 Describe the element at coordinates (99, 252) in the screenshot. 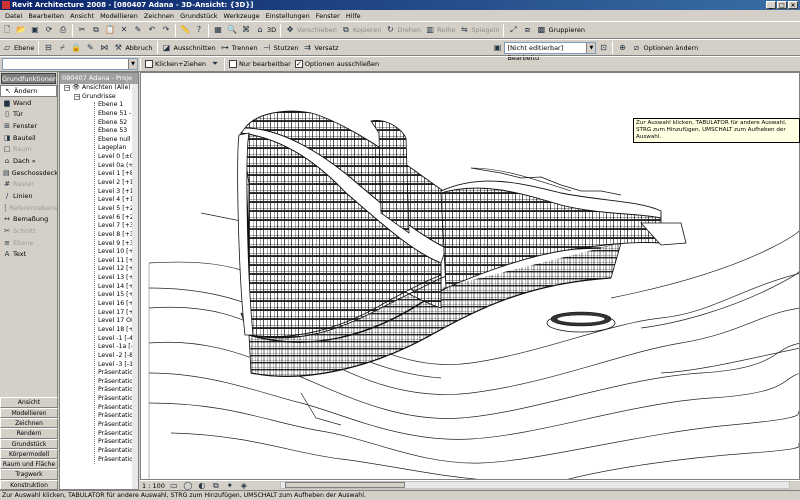

I see `tree-item: Level 10 [+4` at that location.